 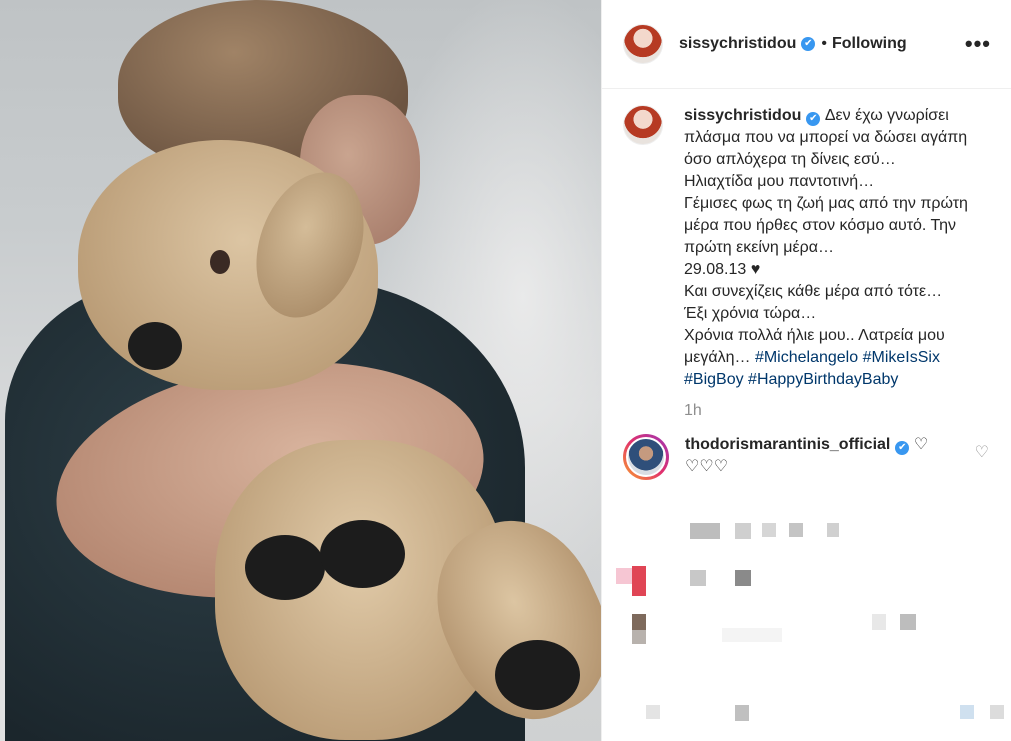 I want to click on post-header: sissychristidou ✔ • Following •••, so click(x=806, y=44).